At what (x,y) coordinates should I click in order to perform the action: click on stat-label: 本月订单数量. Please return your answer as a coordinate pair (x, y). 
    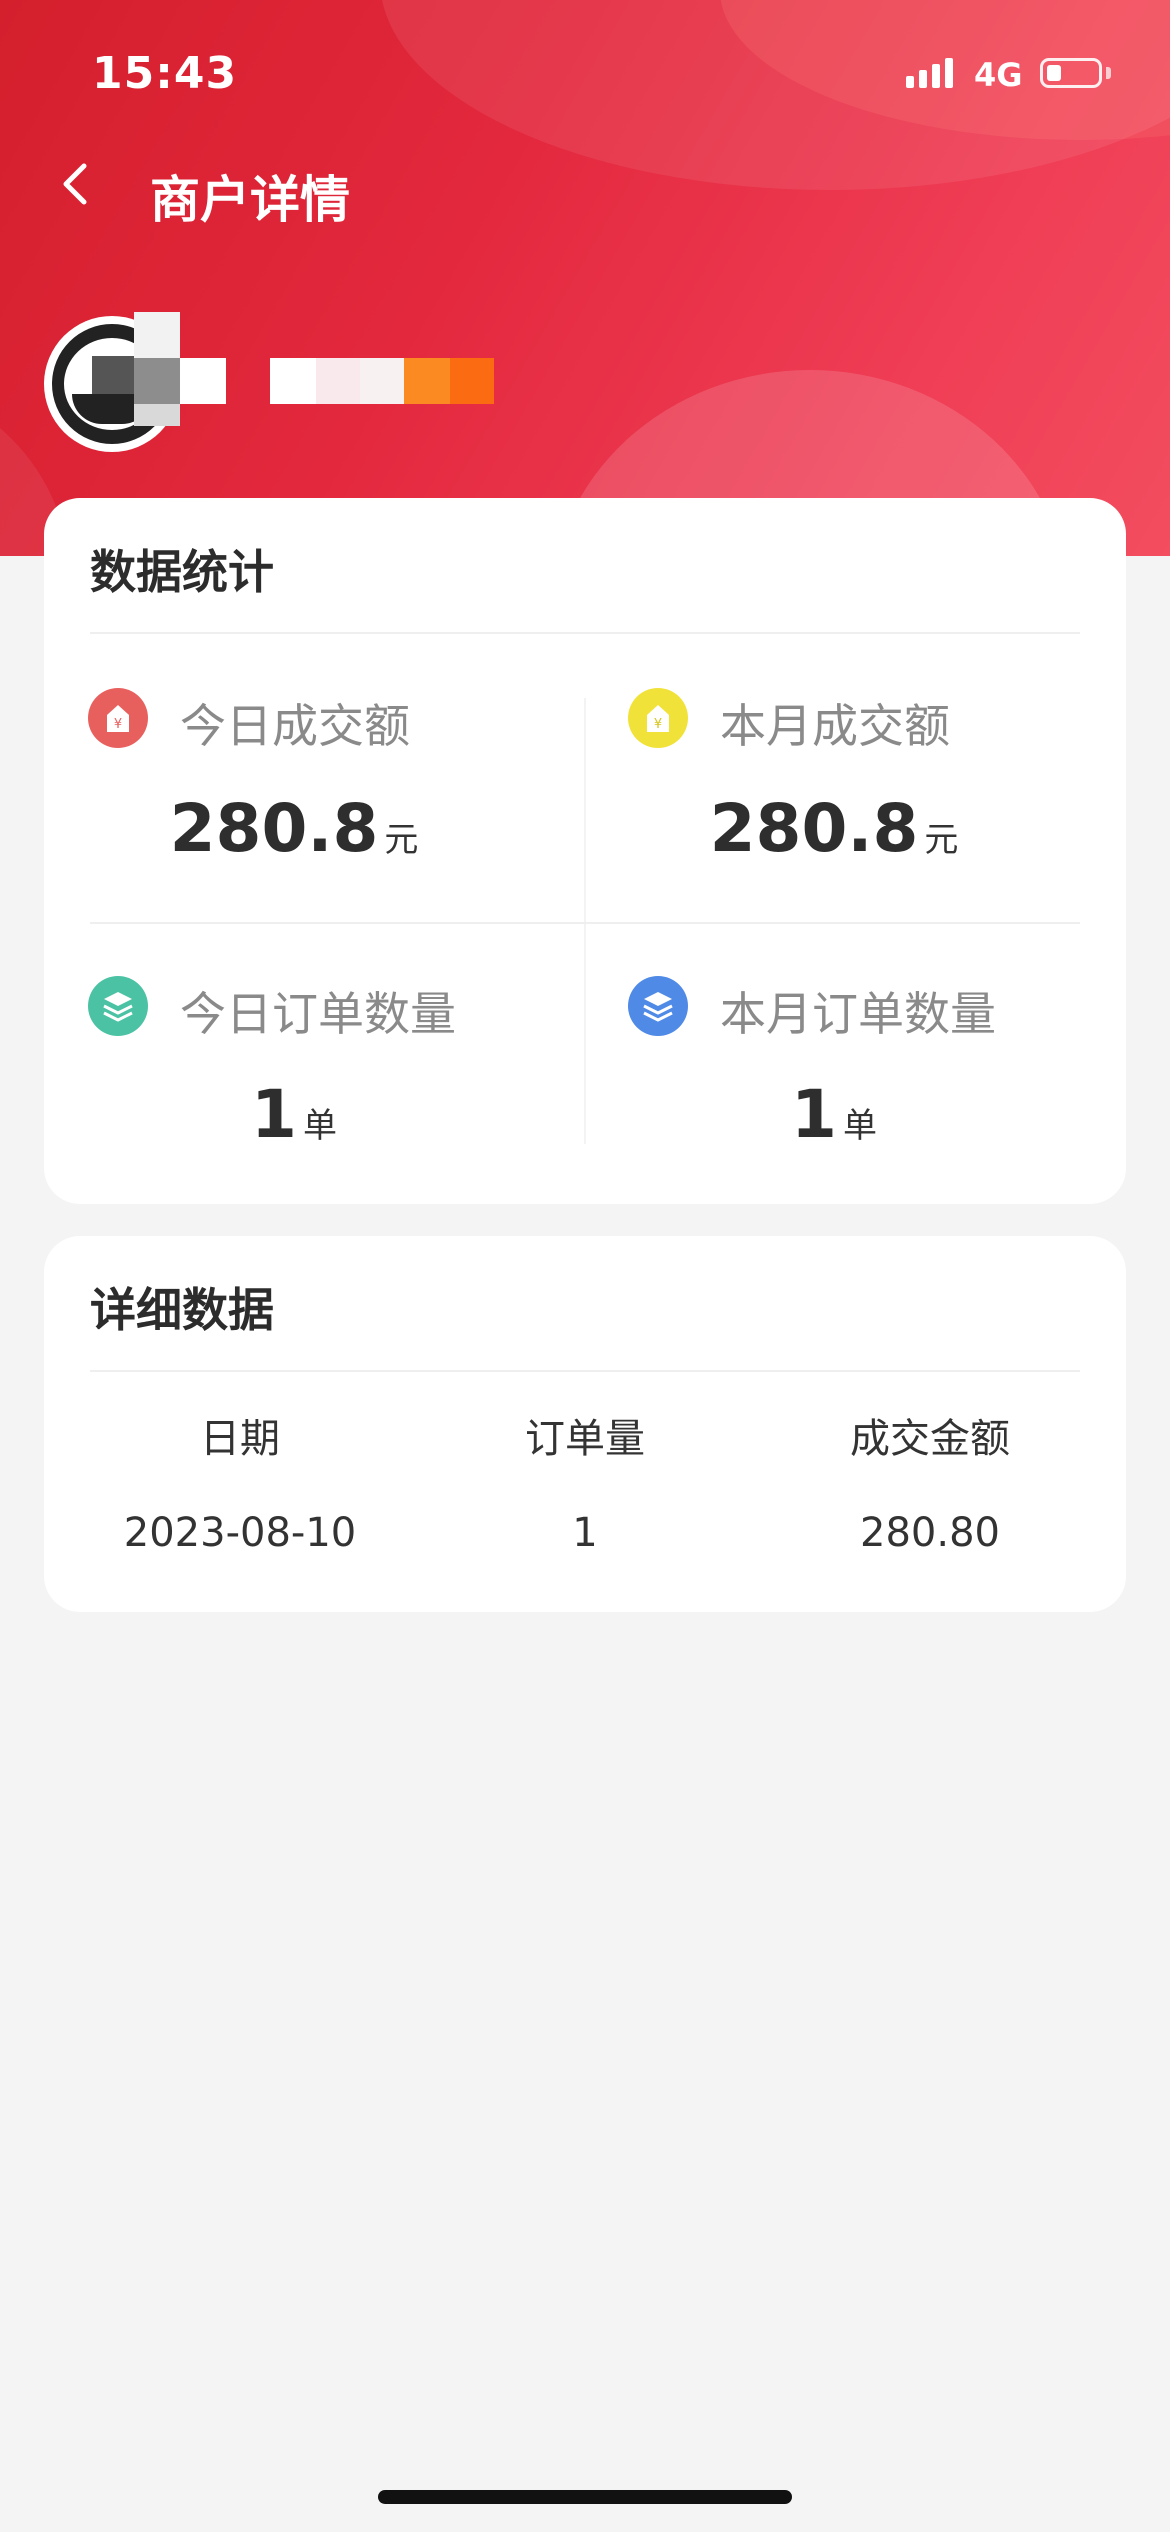
    Looking at the image, I should click on (858, 1014).